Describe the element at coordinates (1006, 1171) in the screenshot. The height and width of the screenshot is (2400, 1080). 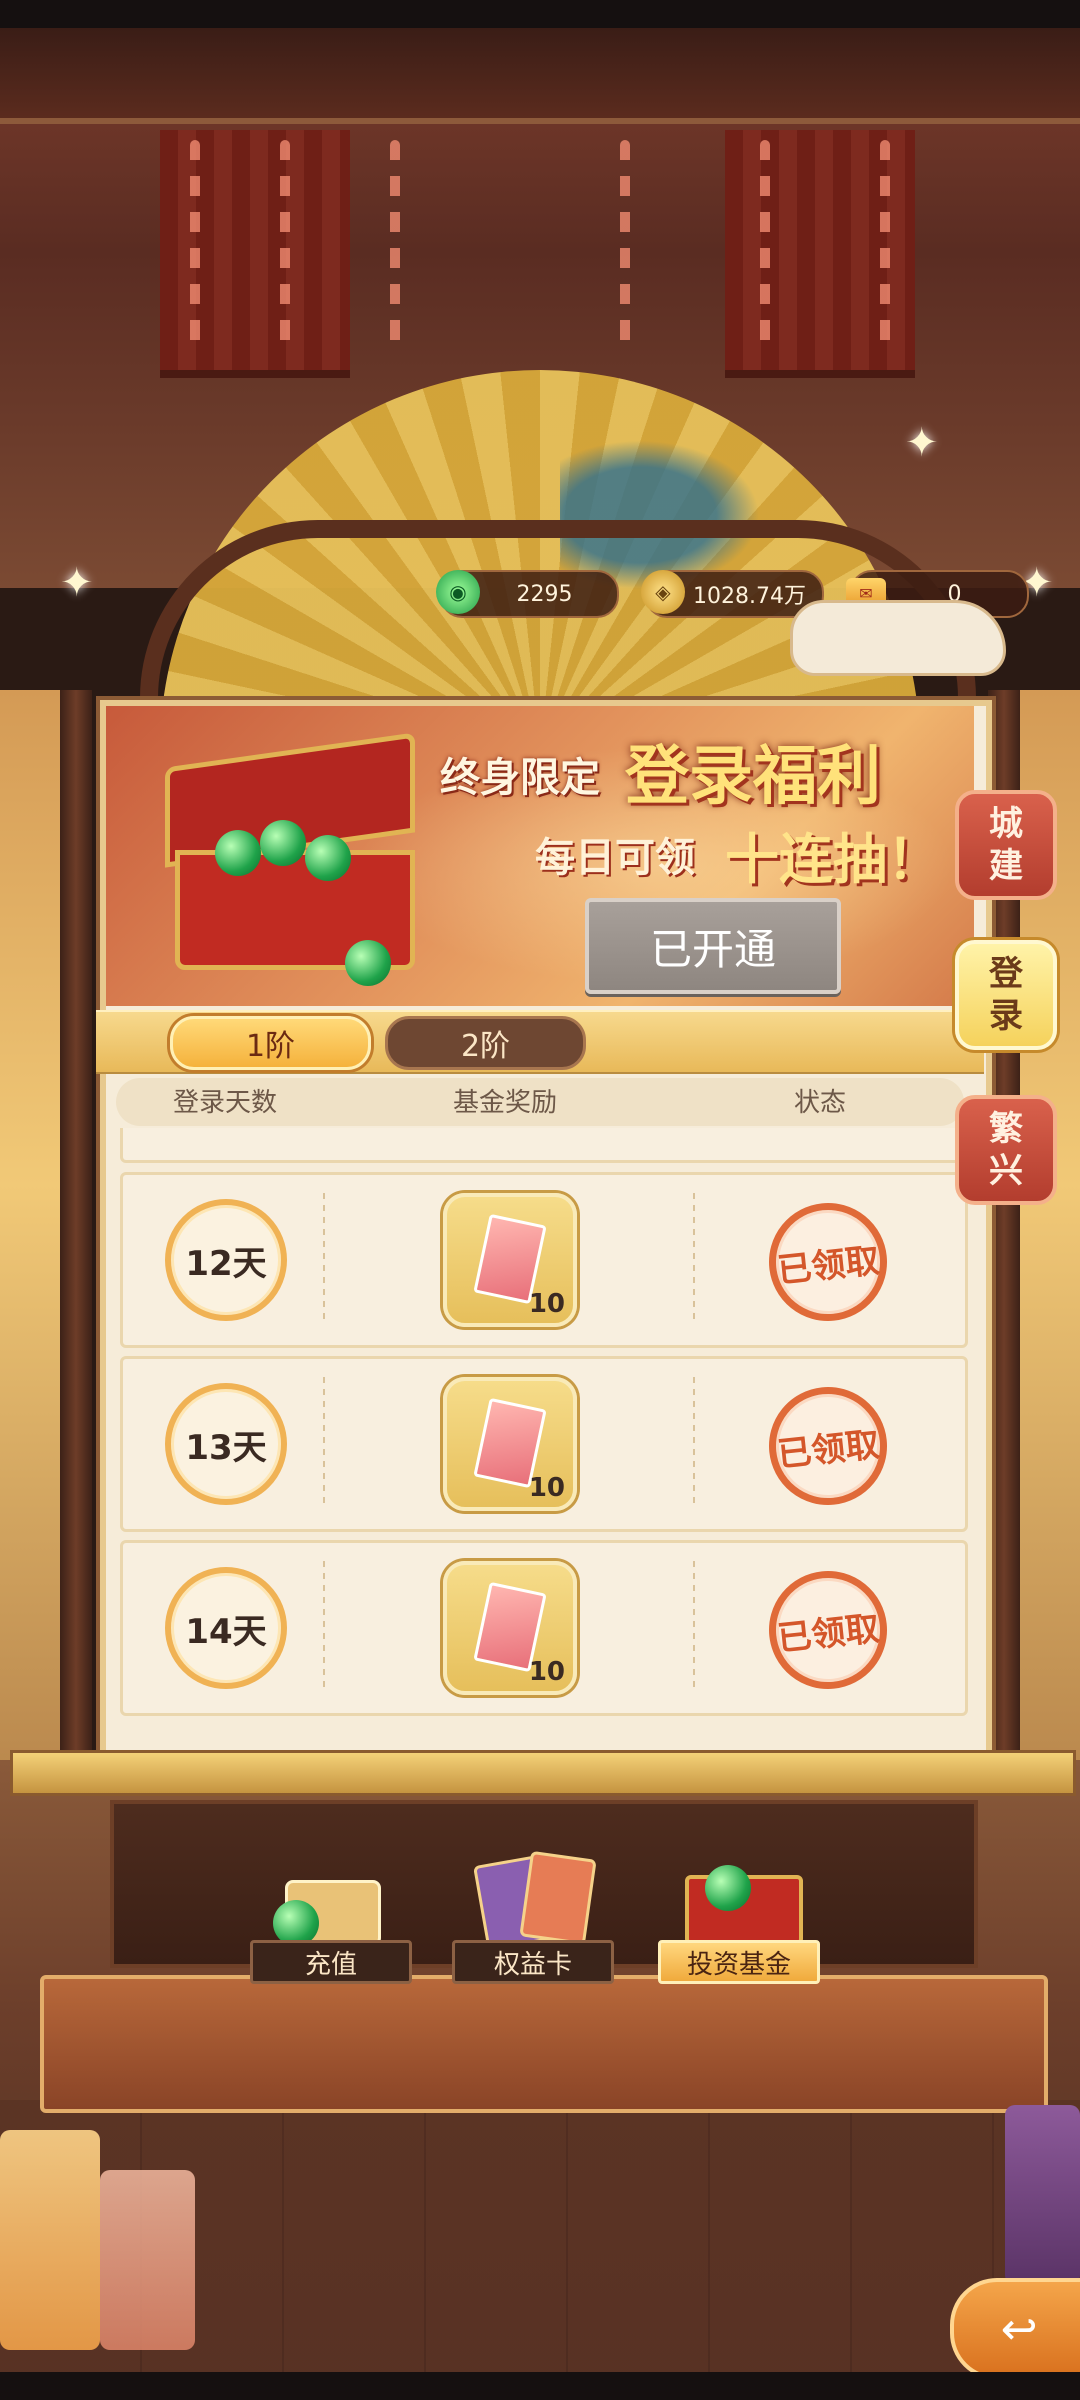
I see `side-tab-char: 兴` at that location.